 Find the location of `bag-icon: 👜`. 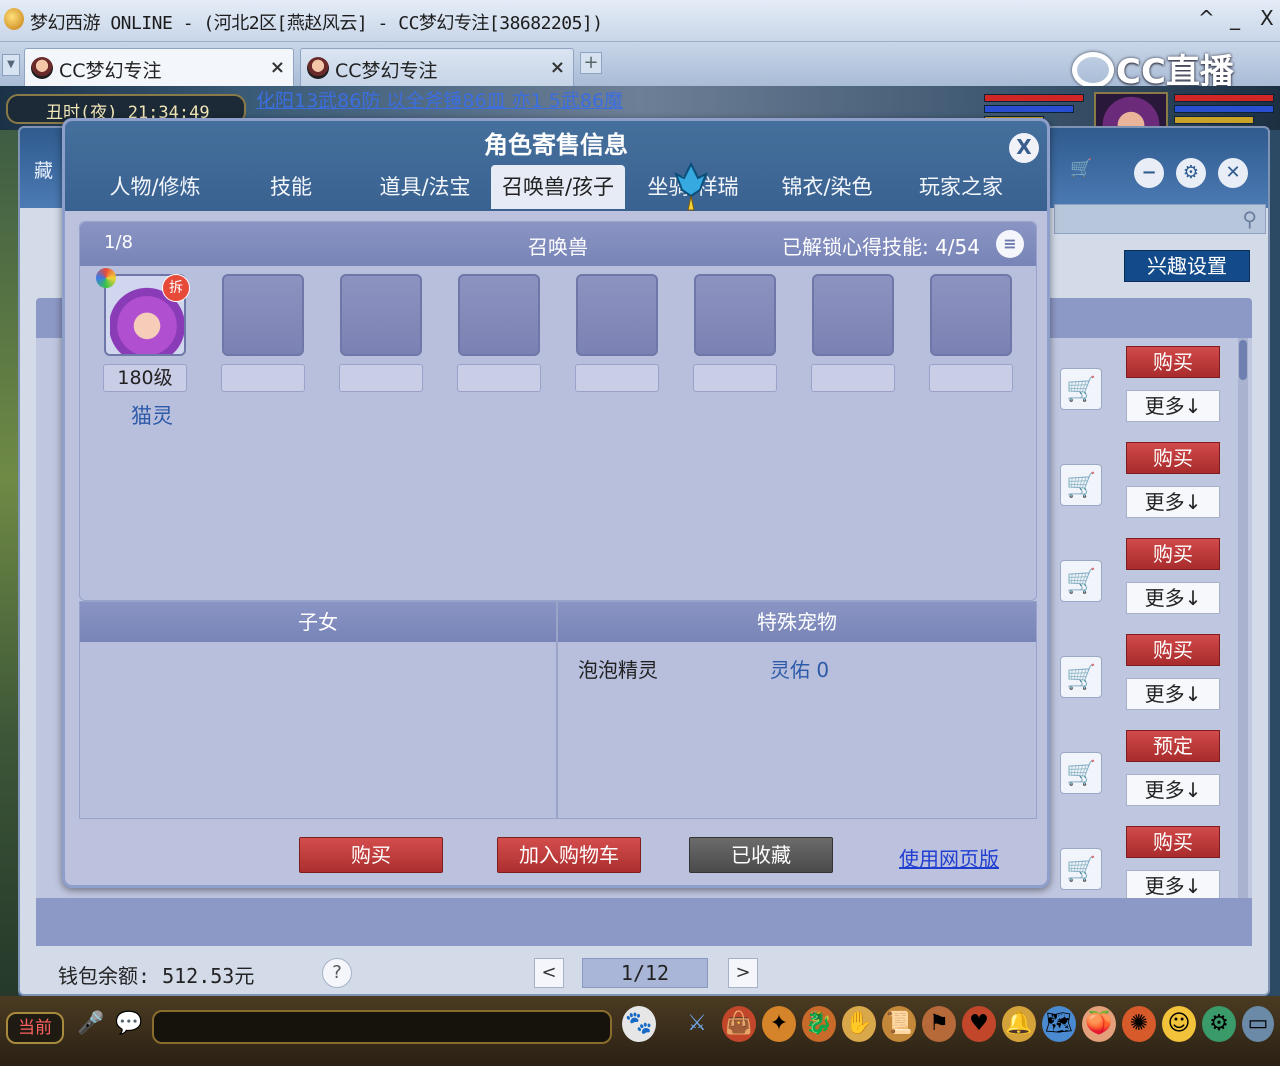

bag-icon: 👜 is located at coordinates (739, 1024).